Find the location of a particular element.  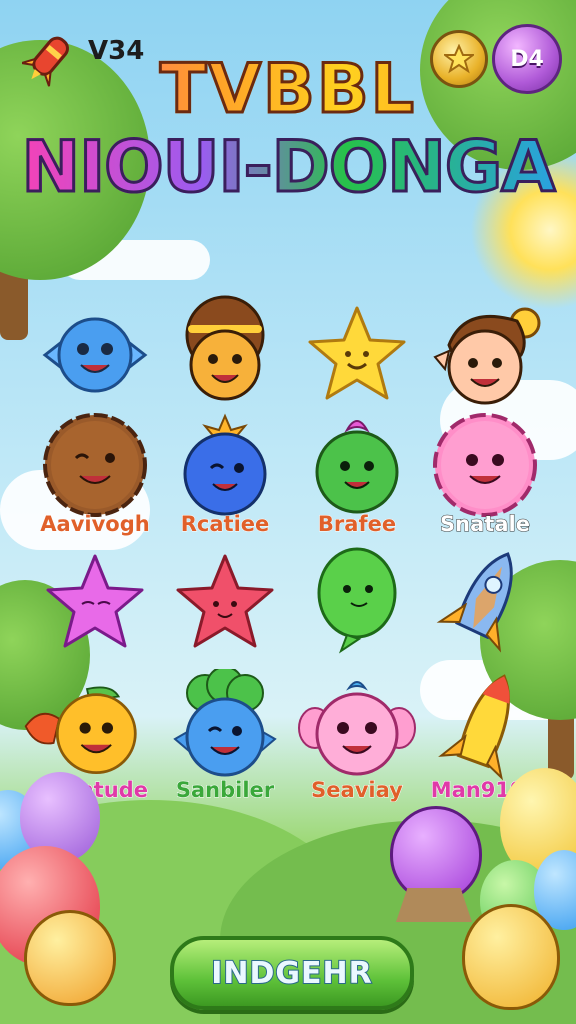

character-name: Rcatiee is located at coordinates (225, 524).